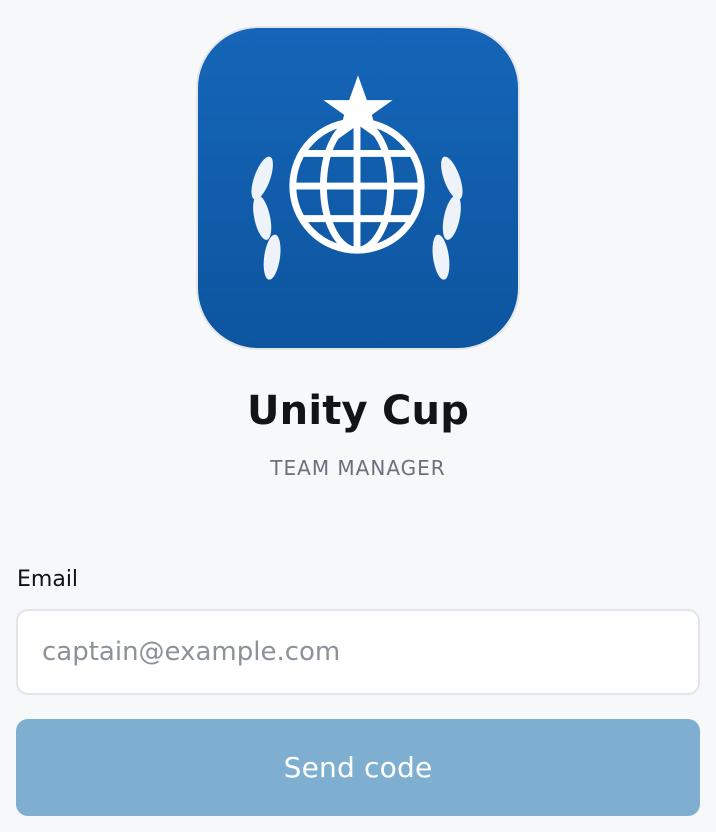 This screenshot has height=832, width=716. What do you see at coordinates (48, 579) in the screenshot?
I see `email-label: Email` at bounding box center [48, 579].